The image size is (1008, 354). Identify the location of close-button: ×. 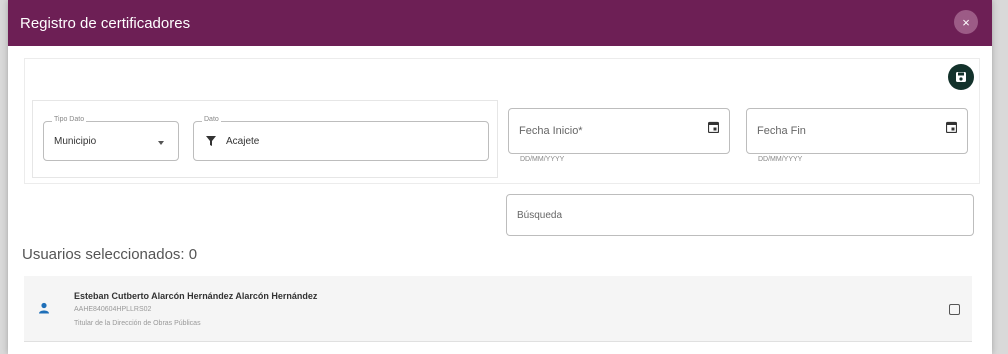
(966, 22).